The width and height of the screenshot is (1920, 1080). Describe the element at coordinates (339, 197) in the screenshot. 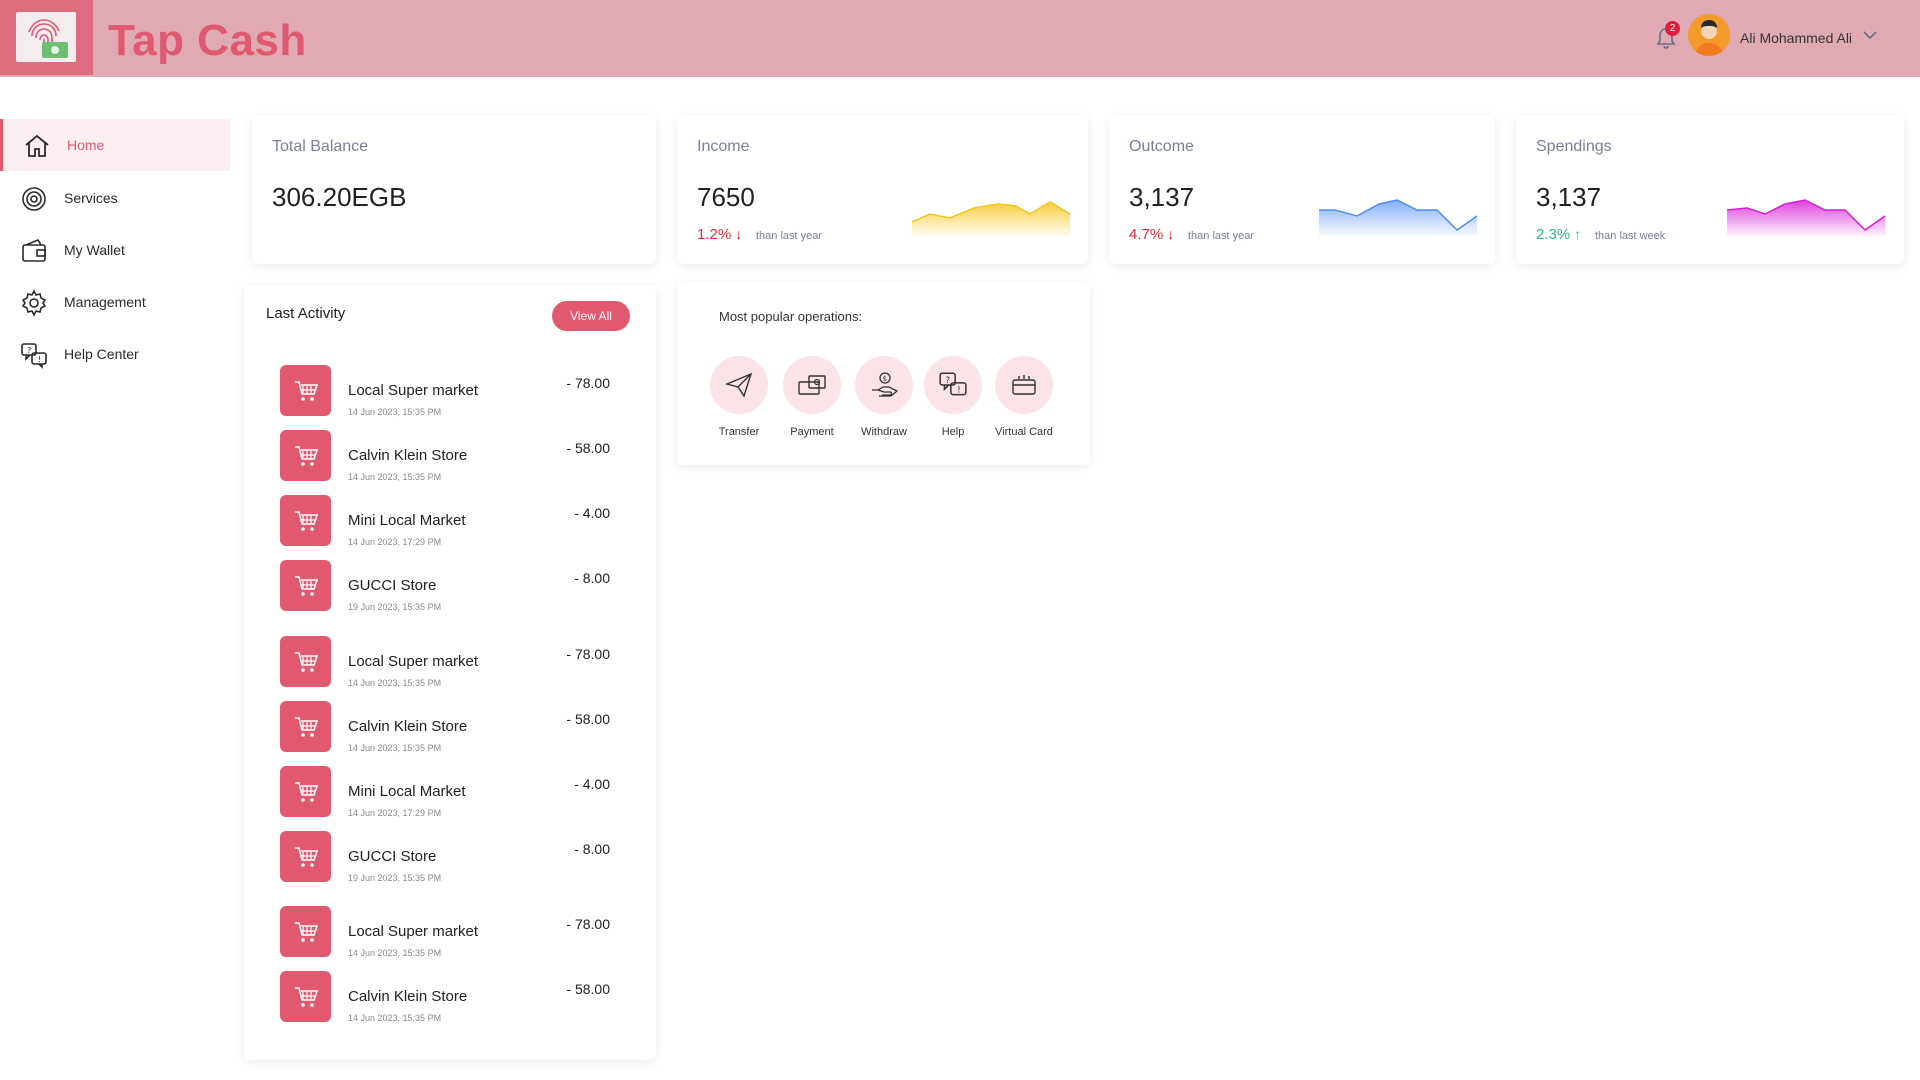

I see `total-balance-value: 306.20EGB` at that location.